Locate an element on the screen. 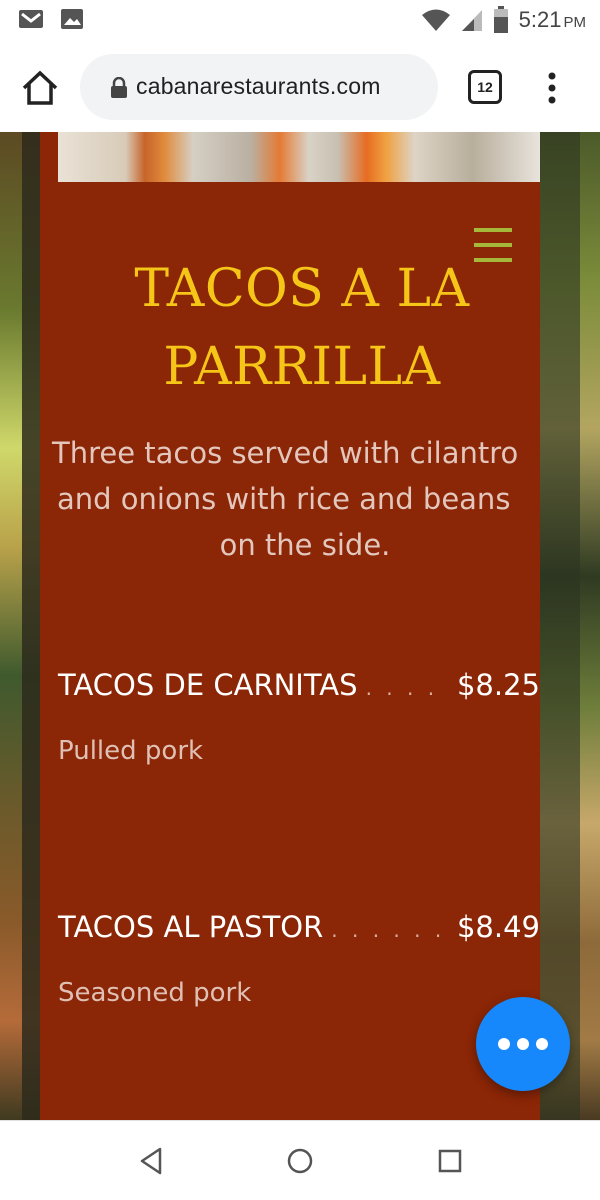 Image resolution: width=600 pixels, height=1200 pixels. signal-icon is located at coordinates (471, 20).